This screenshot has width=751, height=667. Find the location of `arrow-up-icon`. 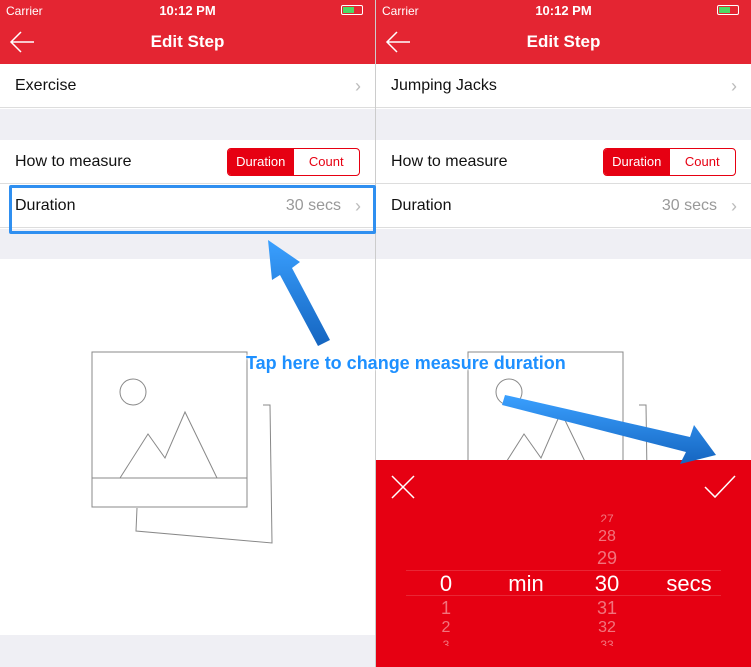

arrow-up-icon is located at coordinates (299, 293).